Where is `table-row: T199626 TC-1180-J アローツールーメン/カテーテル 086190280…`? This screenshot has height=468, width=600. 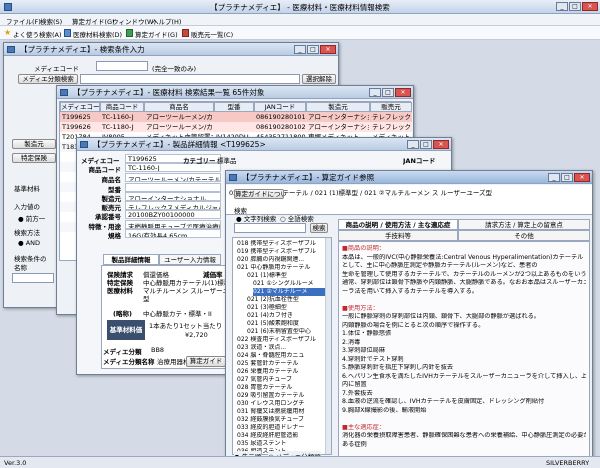 table-row: T199626 TC-1180-J アローツールーメン/カテーテル 086190280… is located at coordinates (236, 127).